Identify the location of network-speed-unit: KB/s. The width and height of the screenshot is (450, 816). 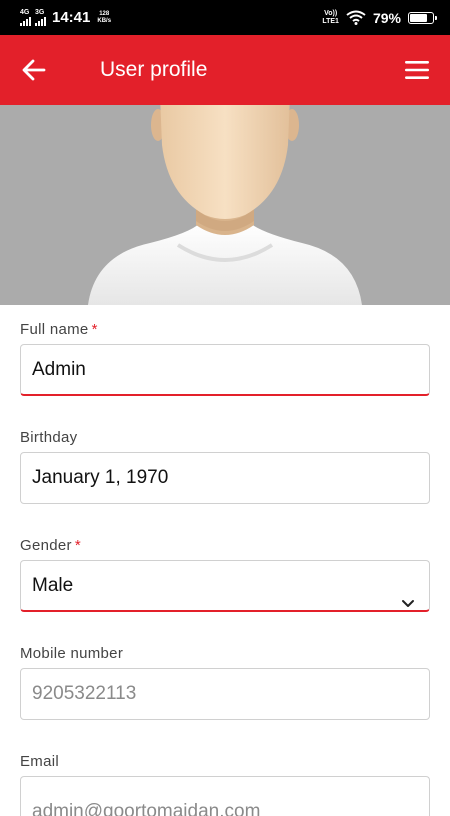
(104, 20).